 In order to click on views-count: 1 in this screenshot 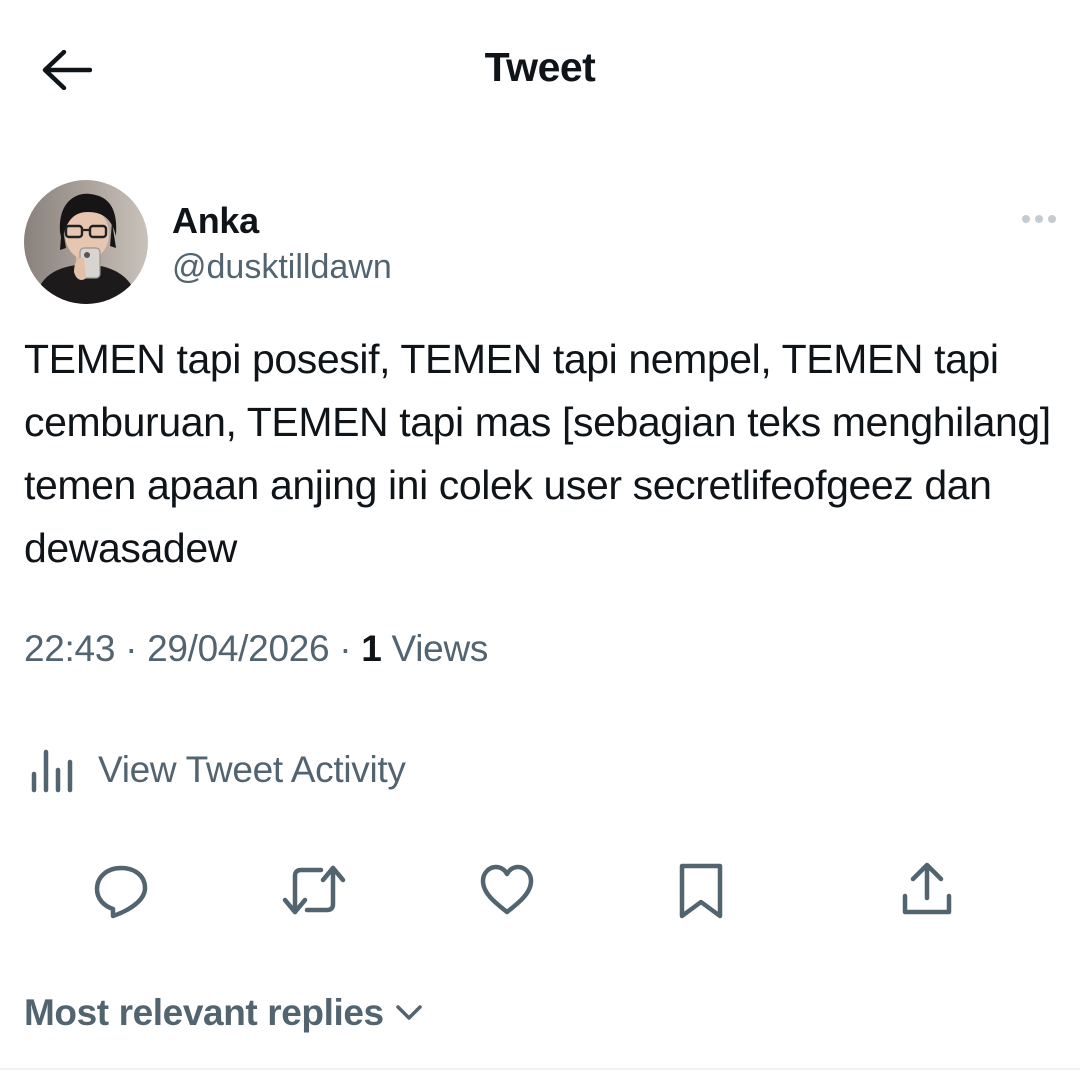, I will do `click(371, 648)`.